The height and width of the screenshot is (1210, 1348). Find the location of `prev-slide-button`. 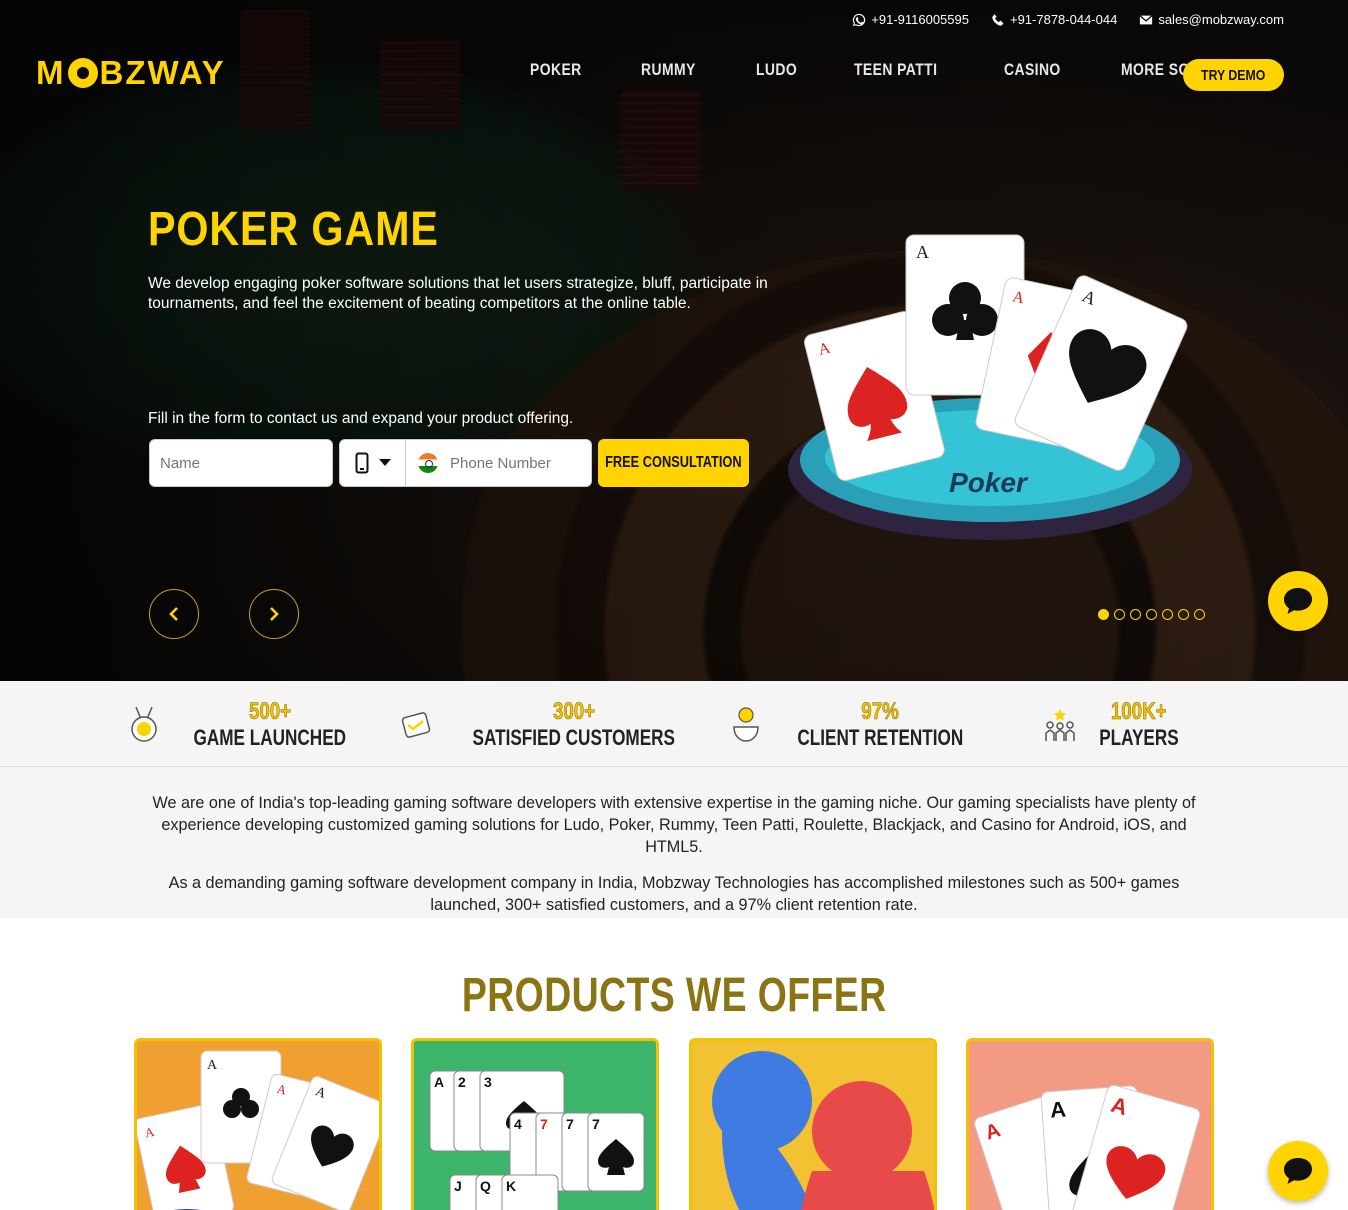

prev-slide-button is located at coordinates (174, 614).